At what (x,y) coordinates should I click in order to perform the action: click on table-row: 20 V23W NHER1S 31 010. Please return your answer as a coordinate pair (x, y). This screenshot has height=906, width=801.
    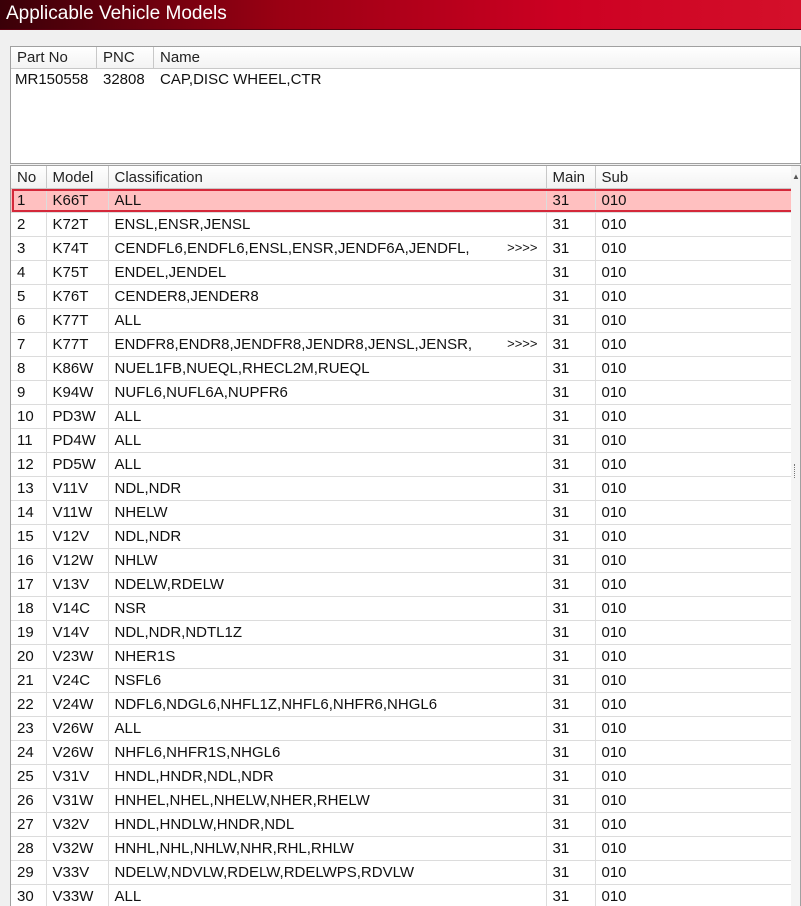
    Looking at the image, I should click on (402, 656).